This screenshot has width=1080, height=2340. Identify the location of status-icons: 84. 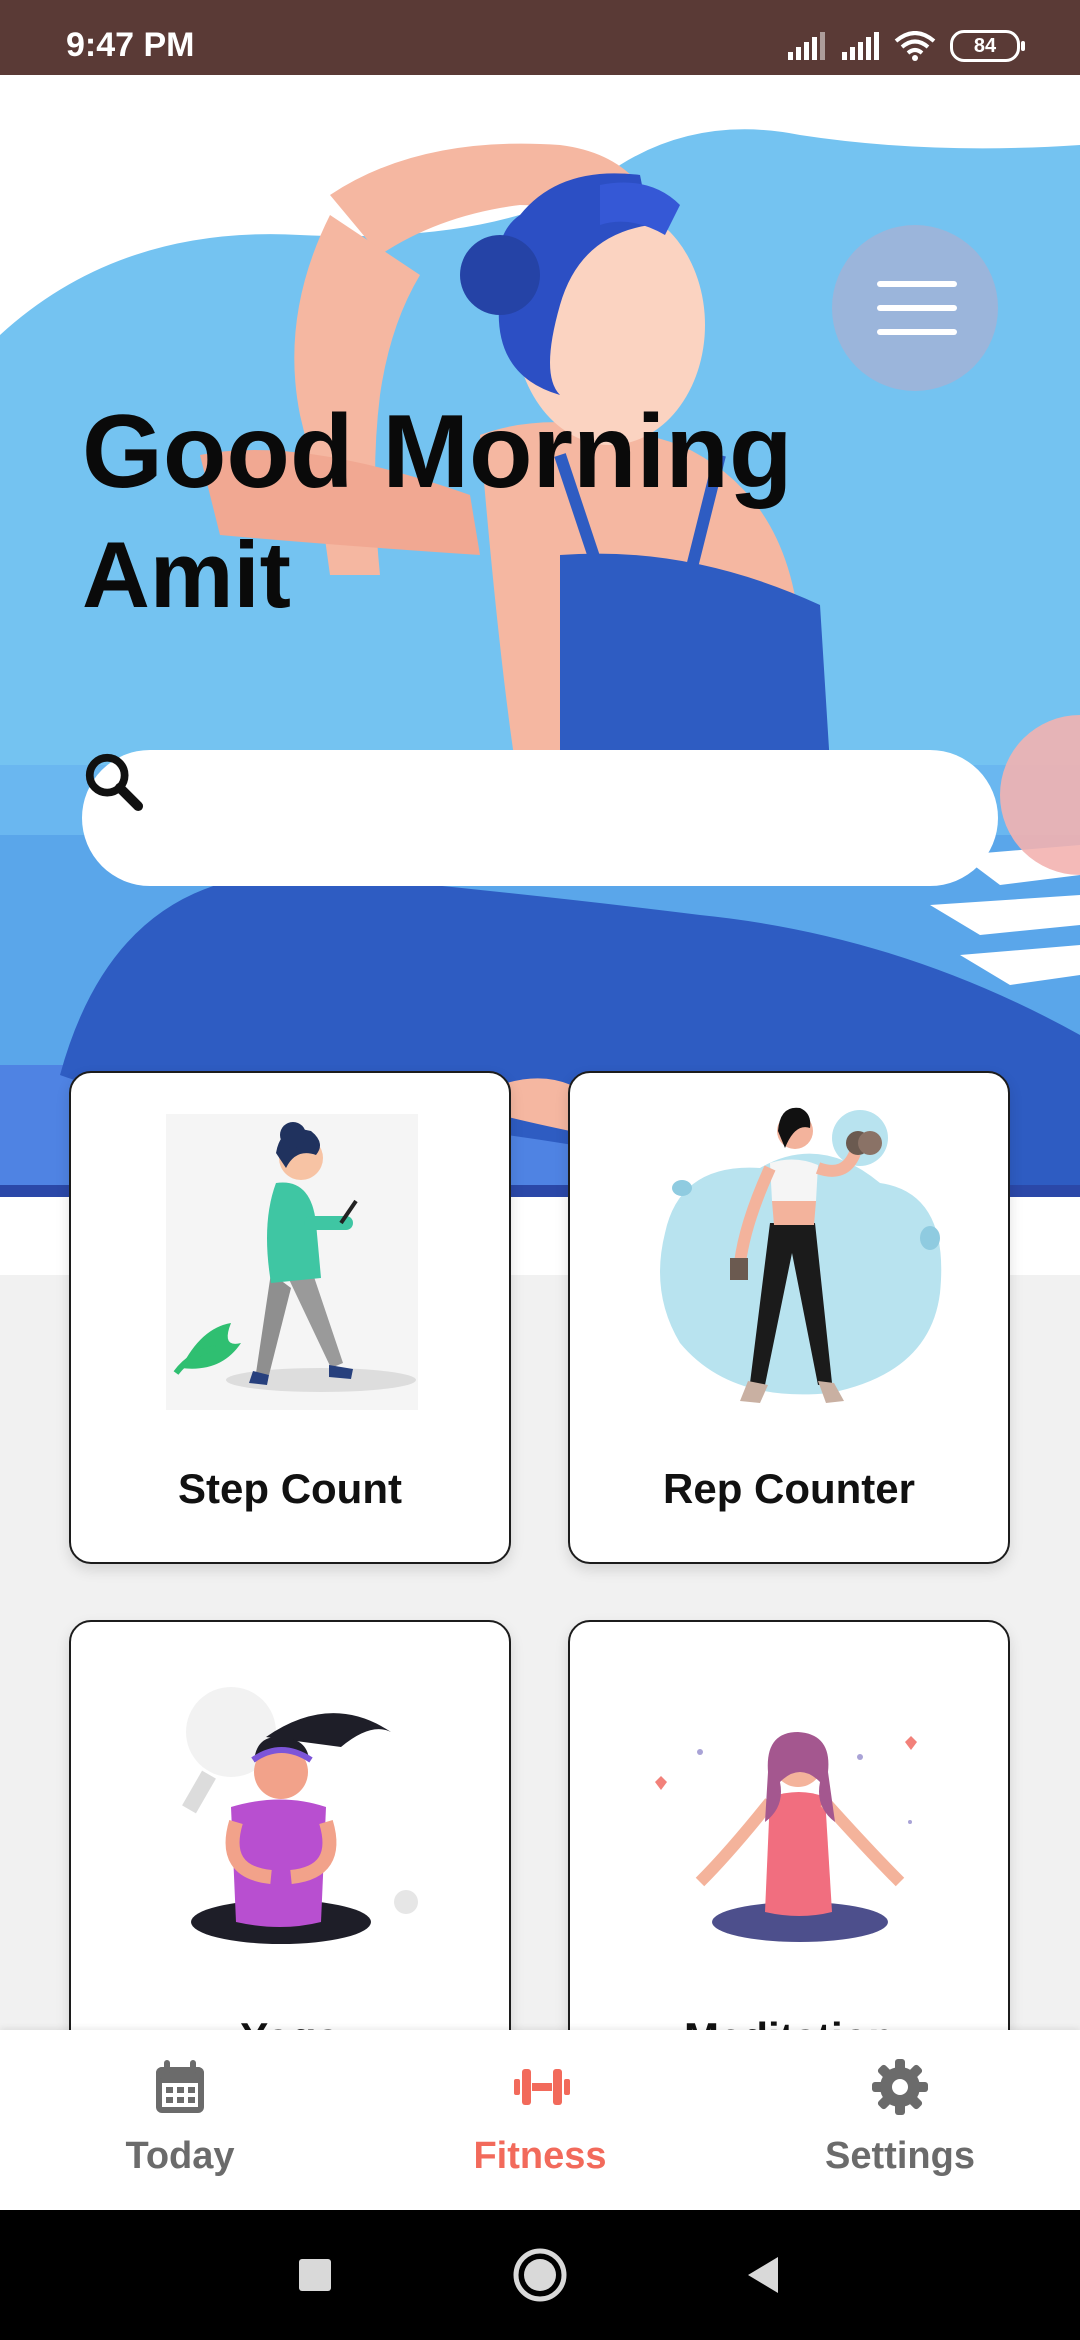
(905, 46).